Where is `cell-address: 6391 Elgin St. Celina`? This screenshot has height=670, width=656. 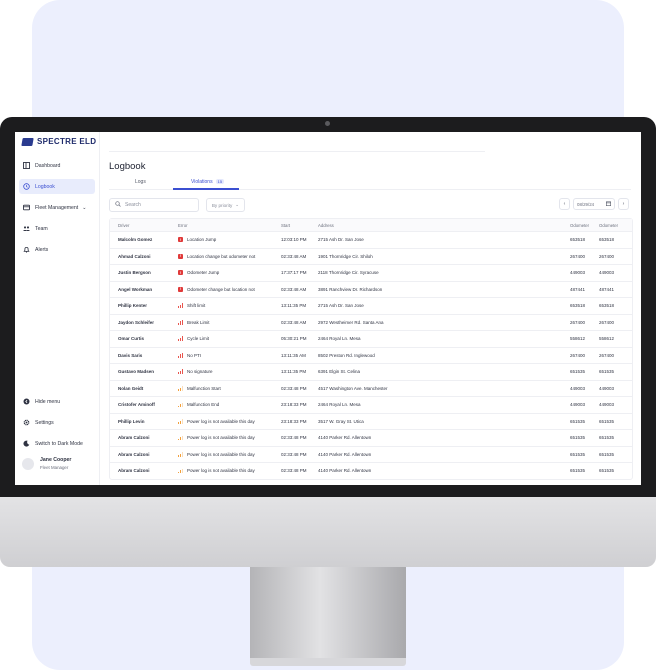
cell-address: 6391 Elgin St. Celina is located at coordinates (339, 372).